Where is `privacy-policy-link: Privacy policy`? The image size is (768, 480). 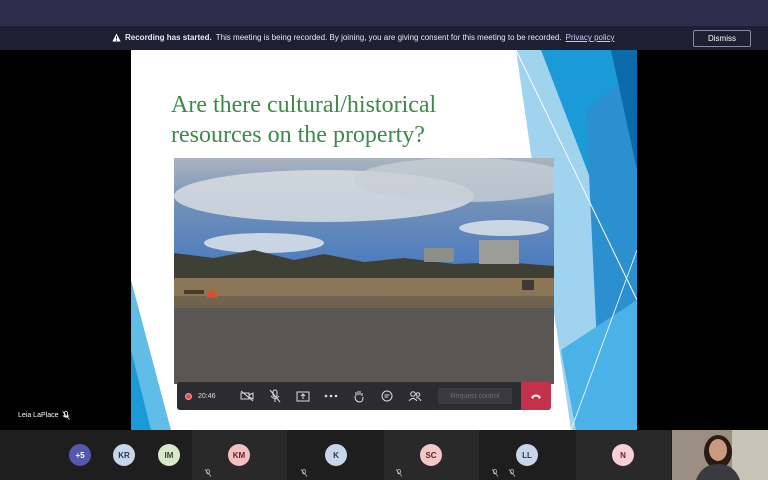
privacy-policy-link: Privacy policy is located at coordinates (590, 37).